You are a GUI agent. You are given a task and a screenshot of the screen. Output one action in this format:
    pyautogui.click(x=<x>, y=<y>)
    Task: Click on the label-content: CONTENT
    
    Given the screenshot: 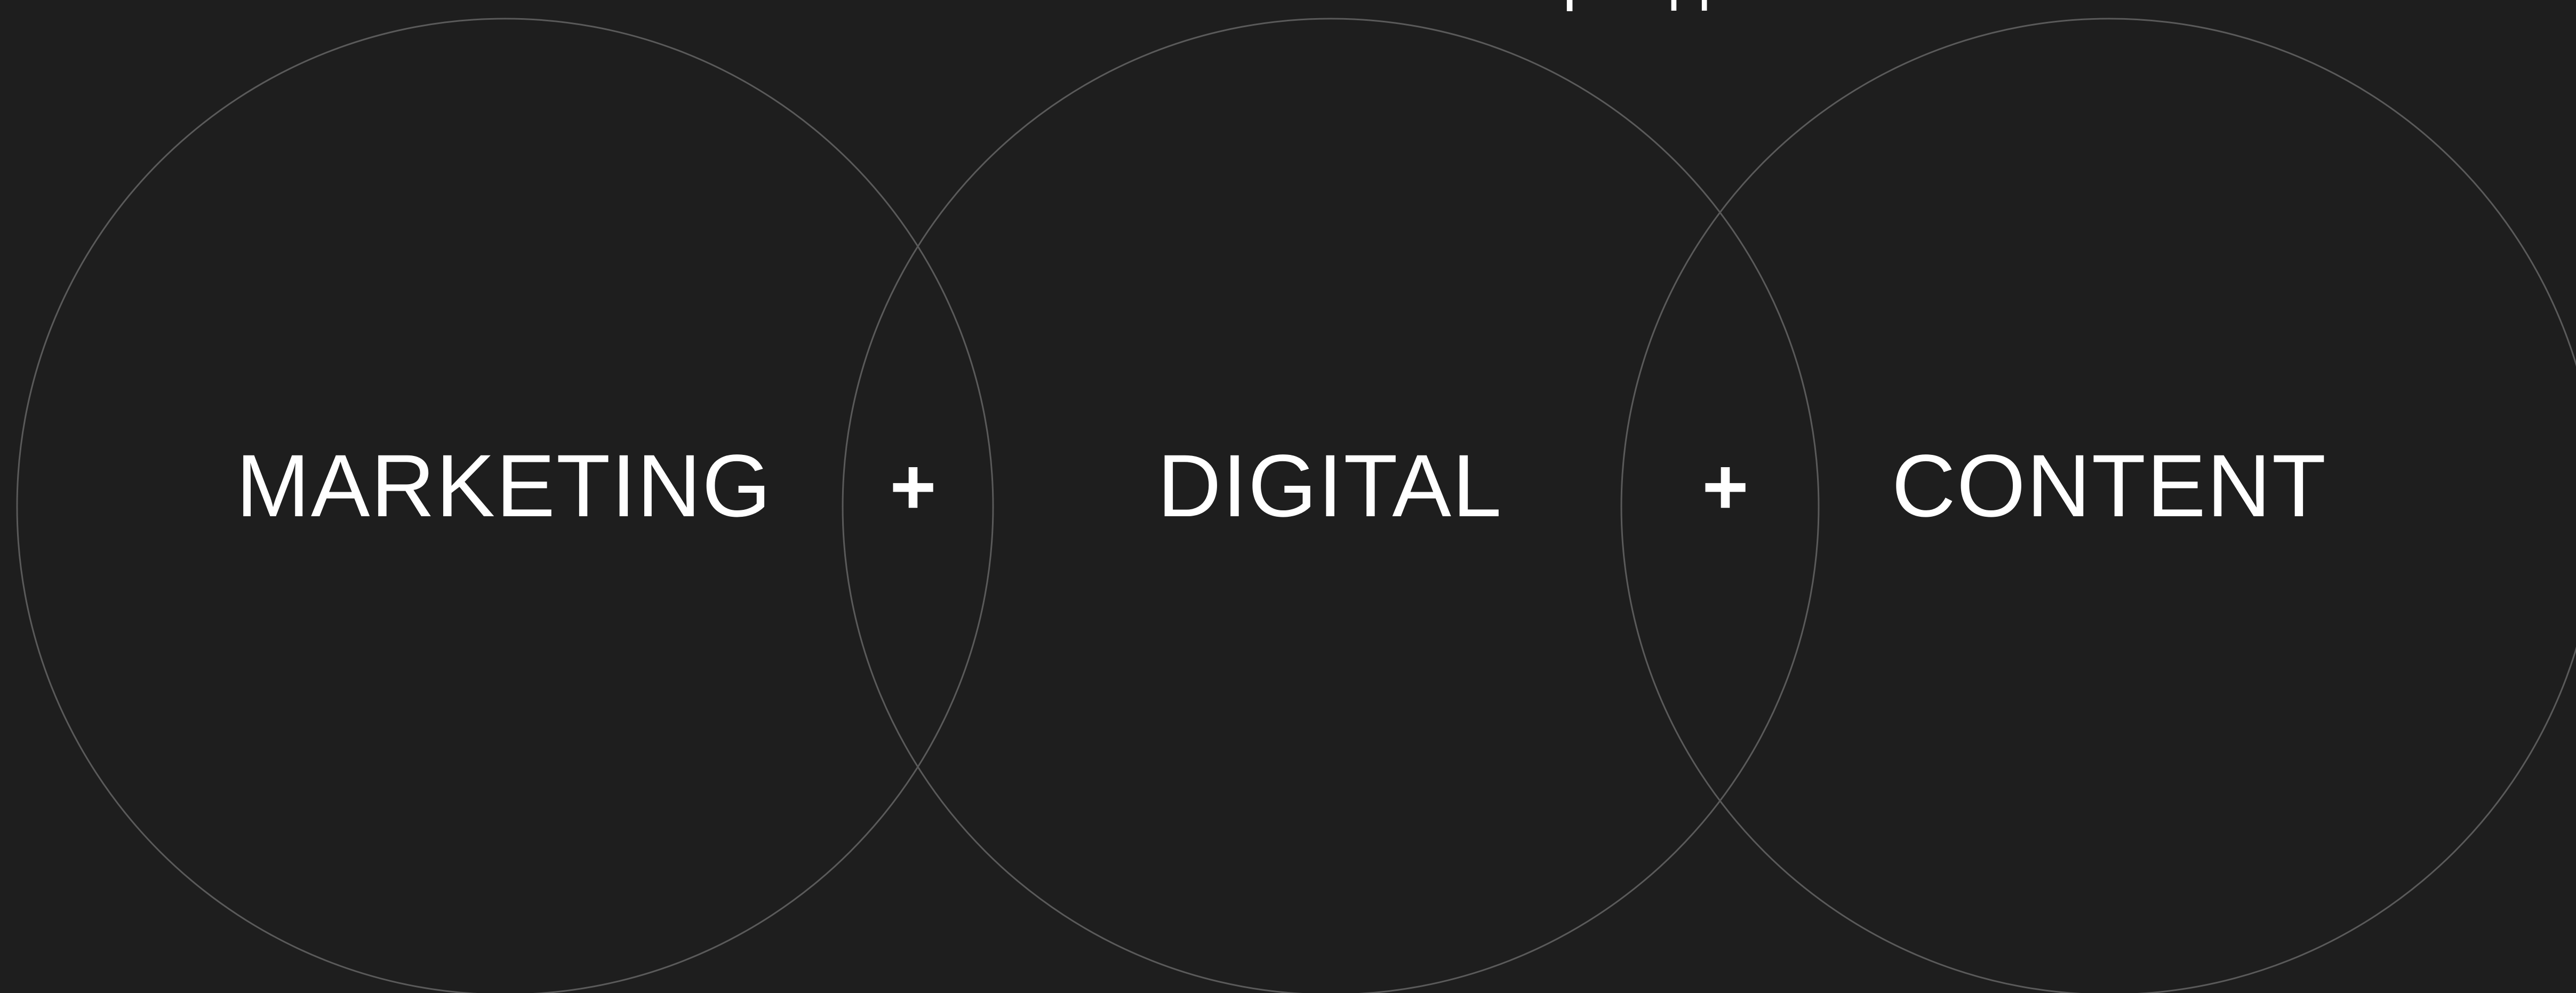 What is the action you would take?
    pyautogui.click(x=2109, y=486)
    